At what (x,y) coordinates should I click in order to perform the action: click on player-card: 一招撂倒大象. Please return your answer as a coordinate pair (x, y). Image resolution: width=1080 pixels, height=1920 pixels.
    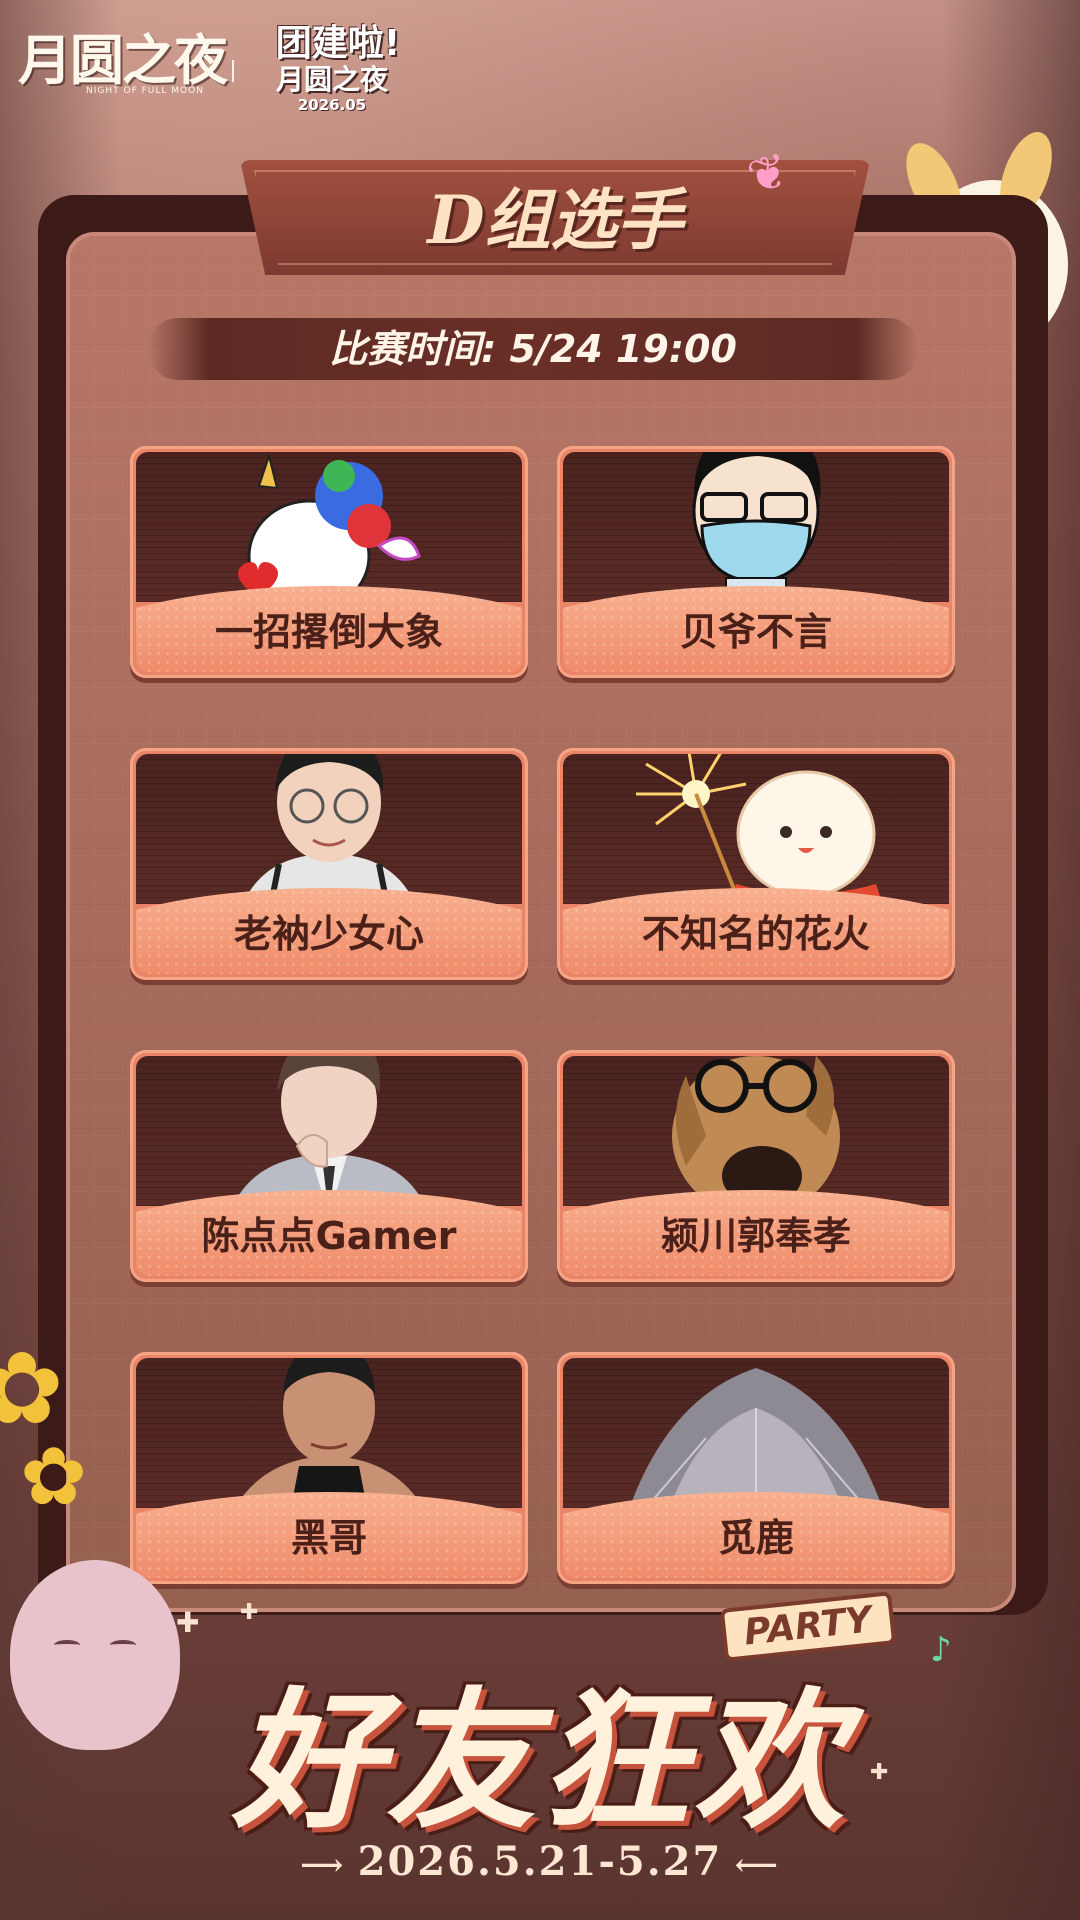
    Looking at the image, I should click on (329, 562).